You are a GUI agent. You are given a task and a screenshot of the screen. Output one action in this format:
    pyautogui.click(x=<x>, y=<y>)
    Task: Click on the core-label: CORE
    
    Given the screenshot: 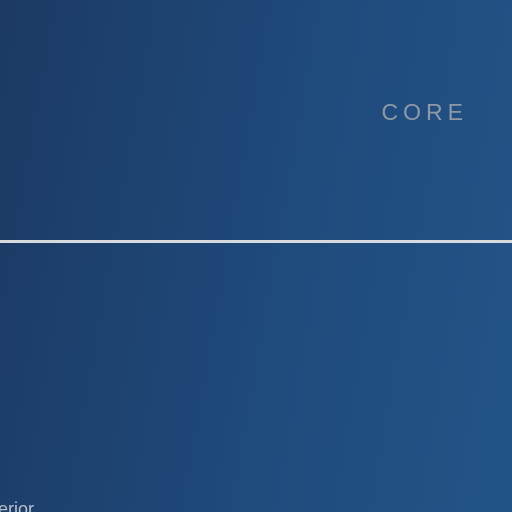 What is the action you would take?
    pyautogui.click(x=424, y=112)
    